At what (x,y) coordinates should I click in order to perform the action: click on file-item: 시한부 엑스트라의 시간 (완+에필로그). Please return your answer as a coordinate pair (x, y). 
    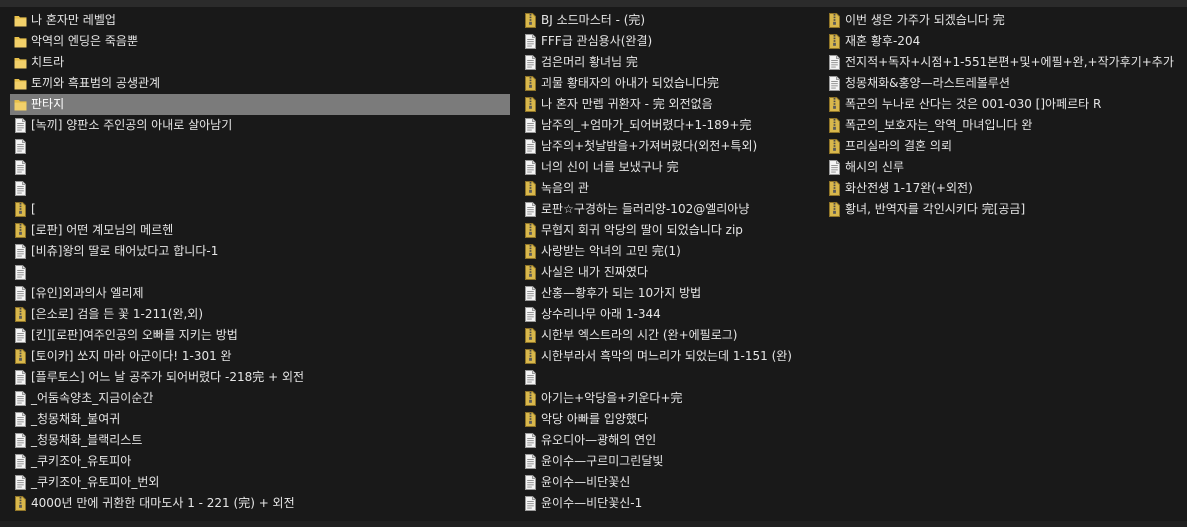
    Looking at the image, I should click on (668, 335).